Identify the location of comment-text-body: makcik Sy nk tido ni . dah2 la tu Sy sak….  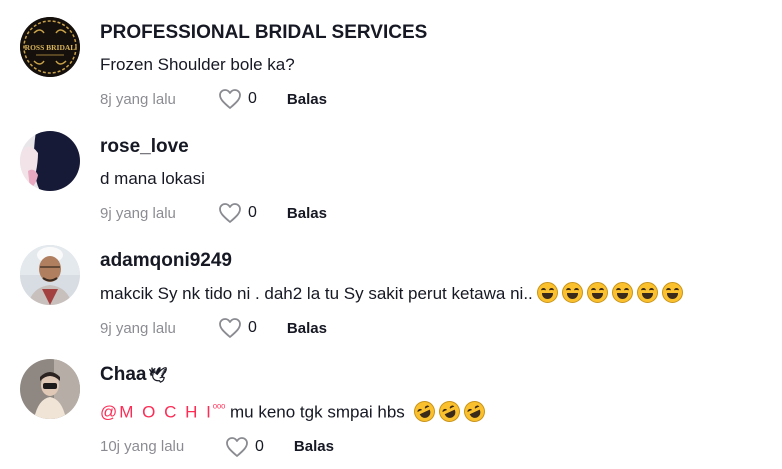
(316, 293).